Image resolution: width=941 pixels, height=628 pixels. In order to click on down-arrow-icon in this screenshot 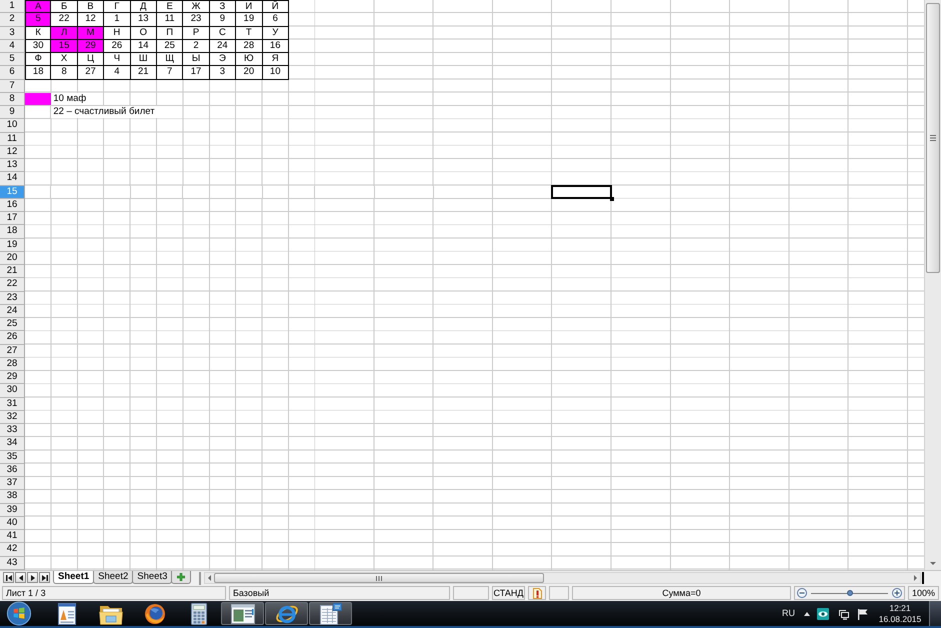, I will do `click(933, 563)`.